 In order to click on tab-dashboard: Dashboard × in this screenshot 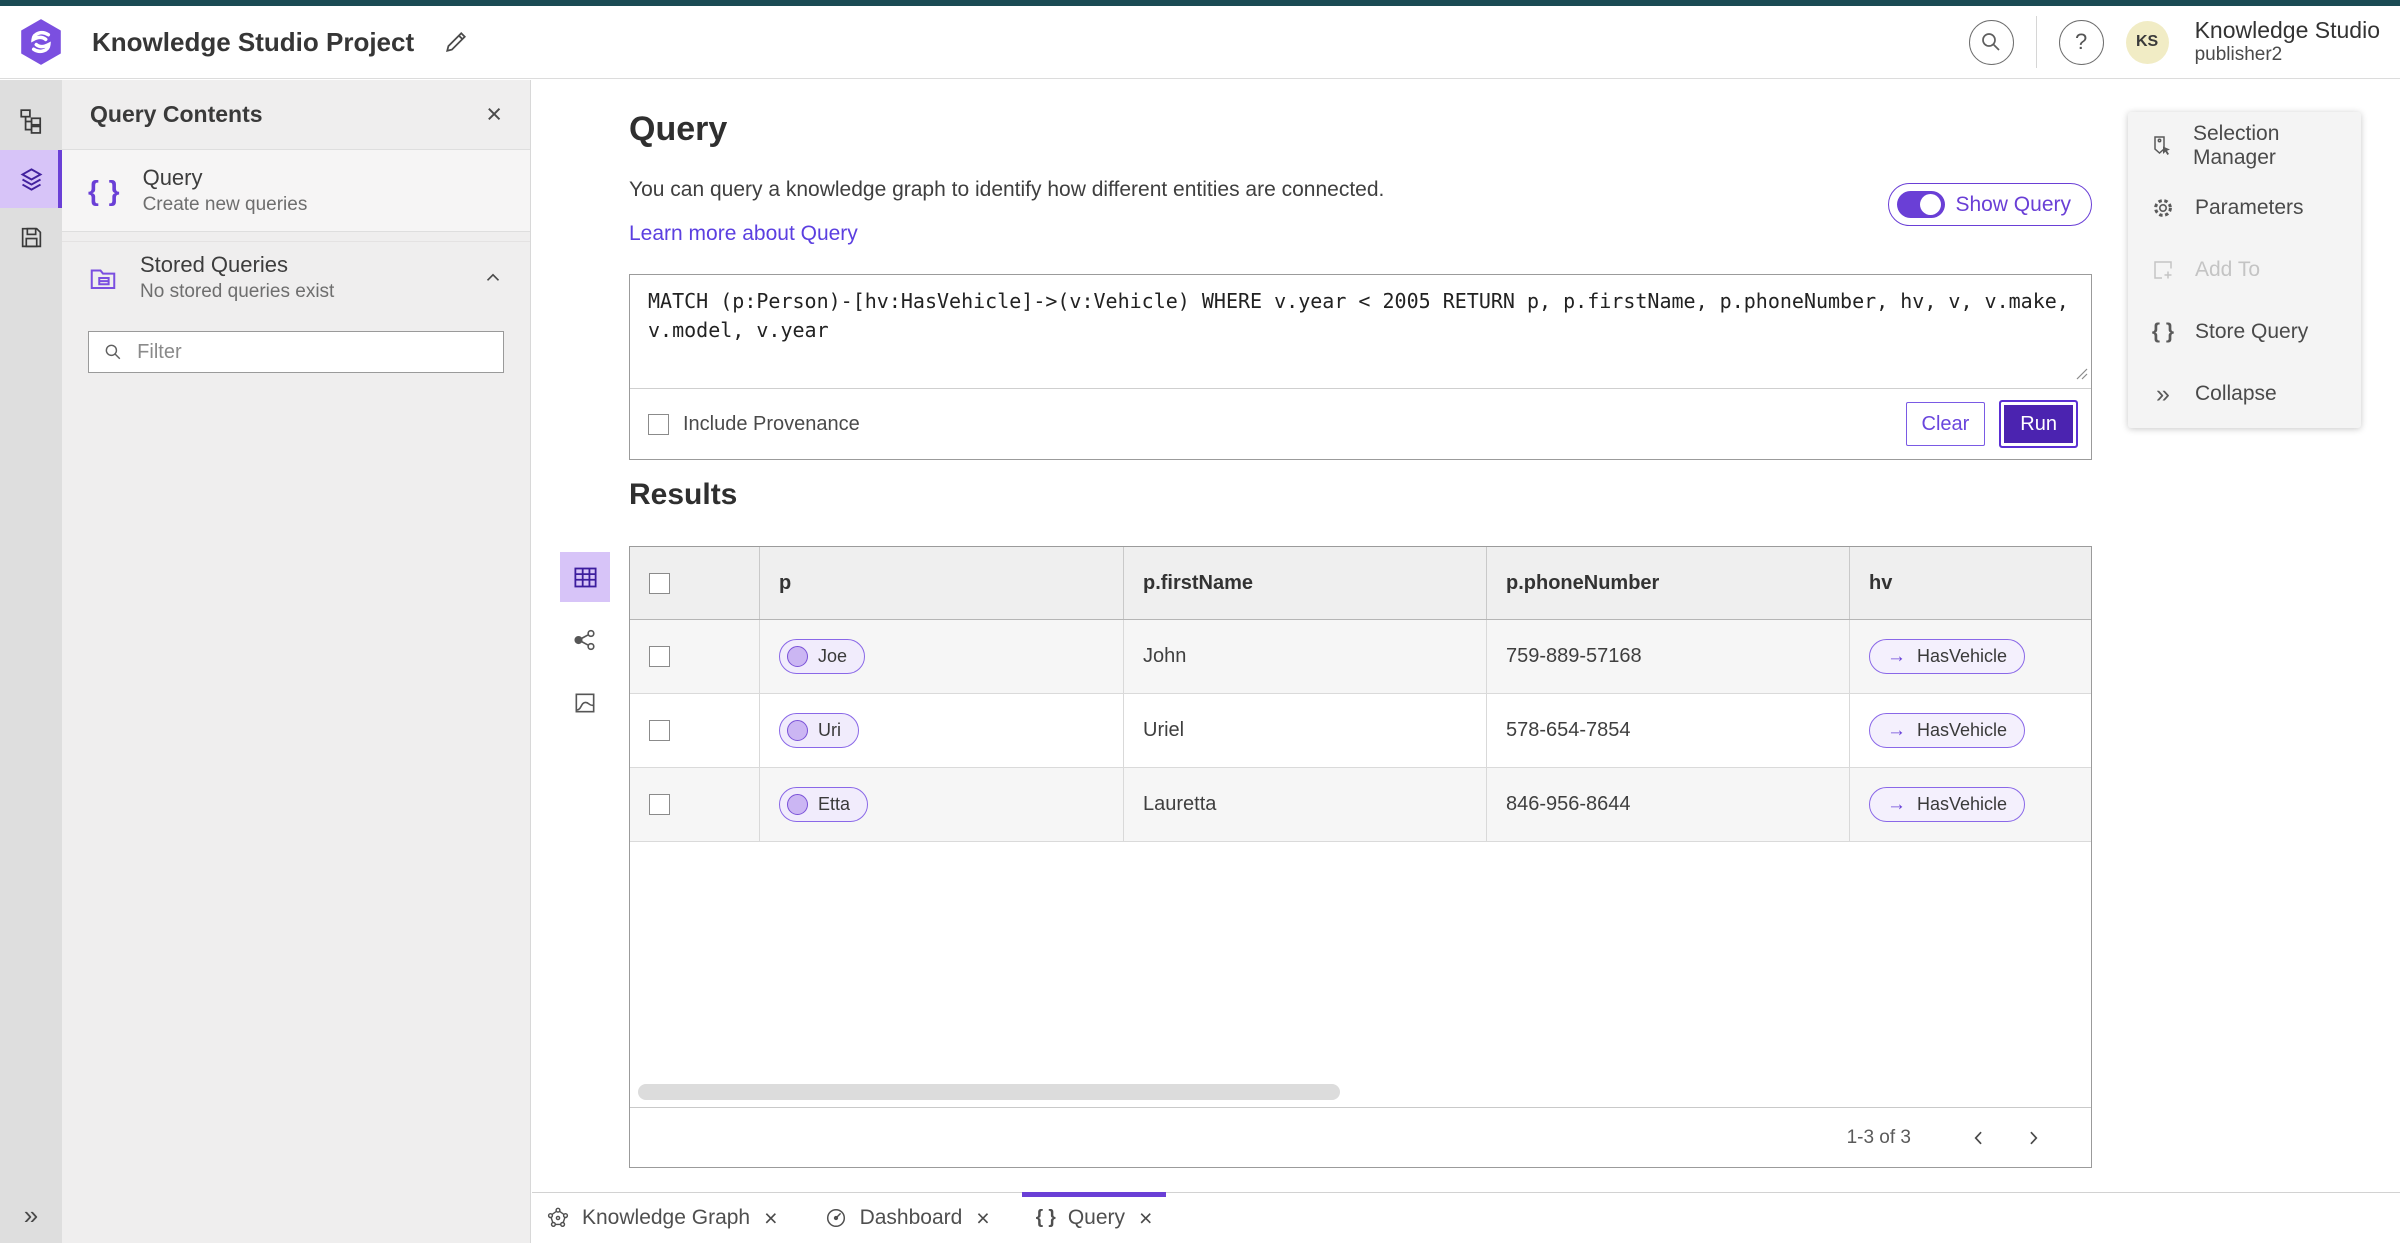, I will do `click(907, 1218)`.